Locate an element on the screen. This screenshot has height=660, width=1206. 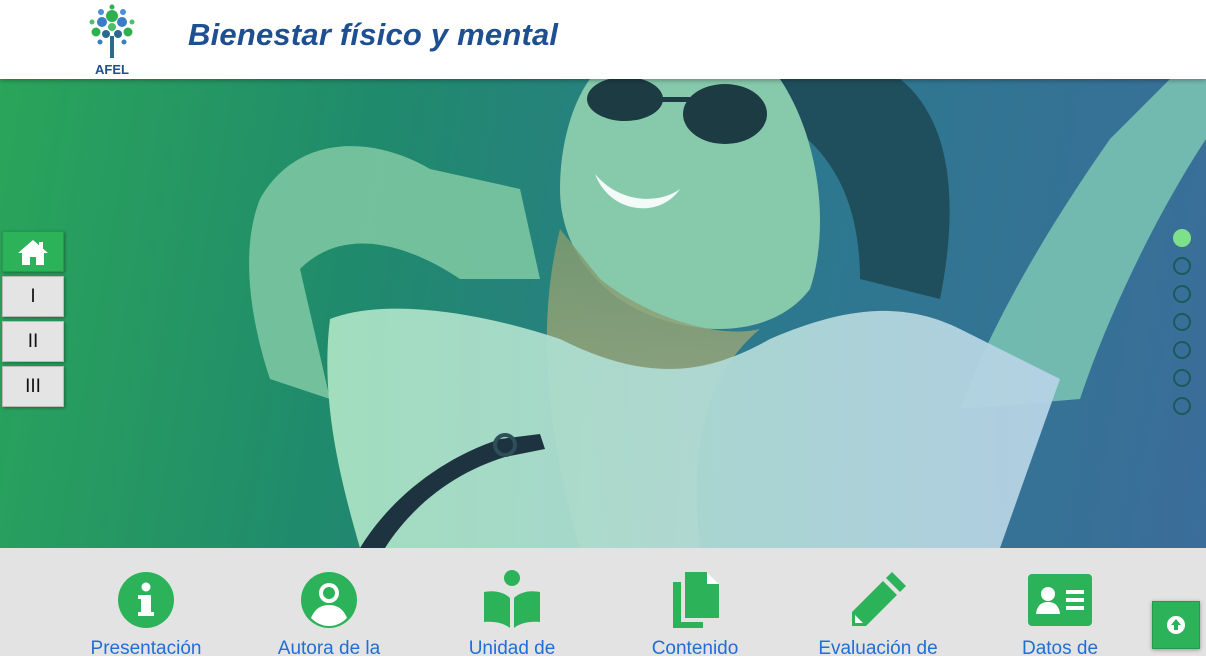
menu-item-autora: Autora de la is located at coordinates (329, 614).